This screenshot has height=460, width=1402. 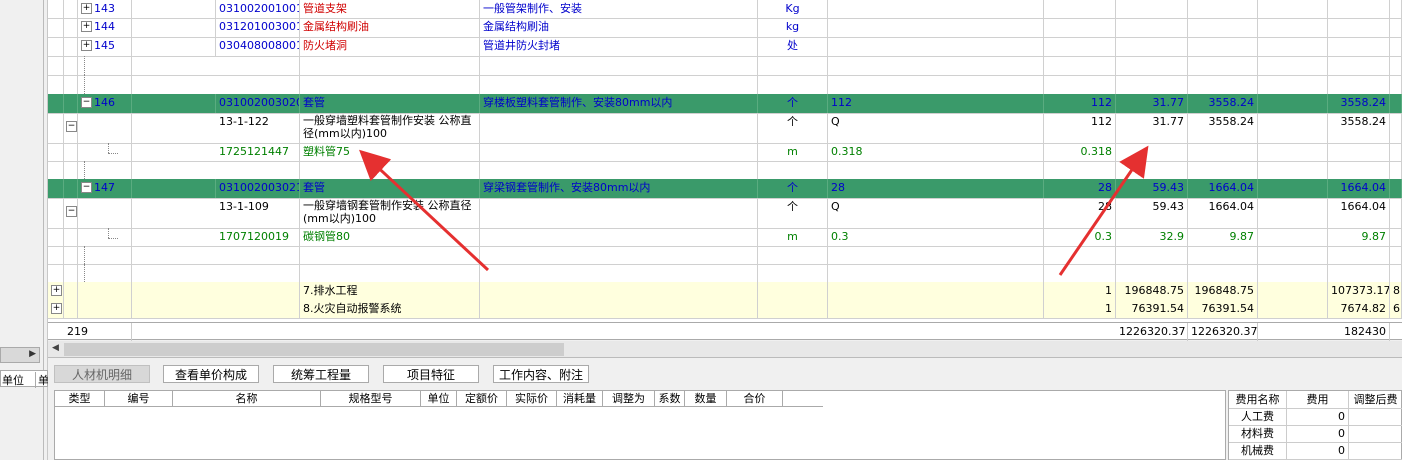 I want to click on name-cell: 套管, so click(x=390, y=188).